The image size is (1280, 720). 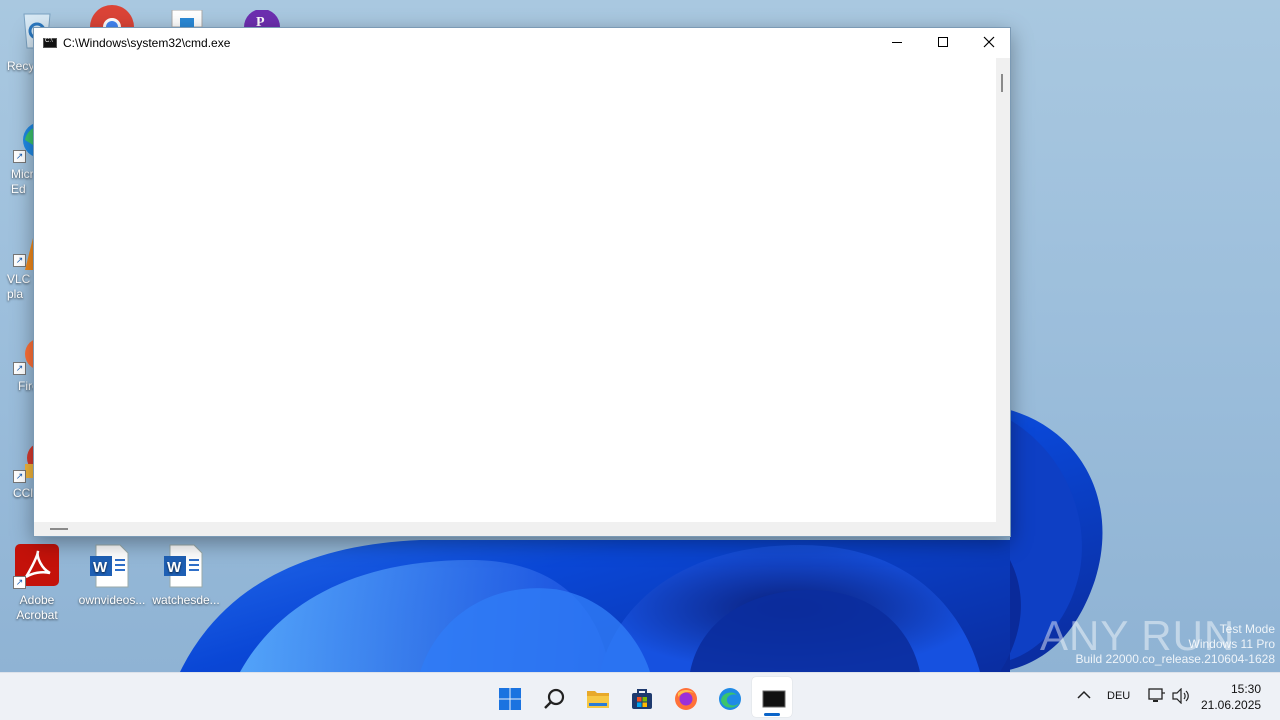 I want to click on edge-taskbar-button, so click(x=728, y=697).